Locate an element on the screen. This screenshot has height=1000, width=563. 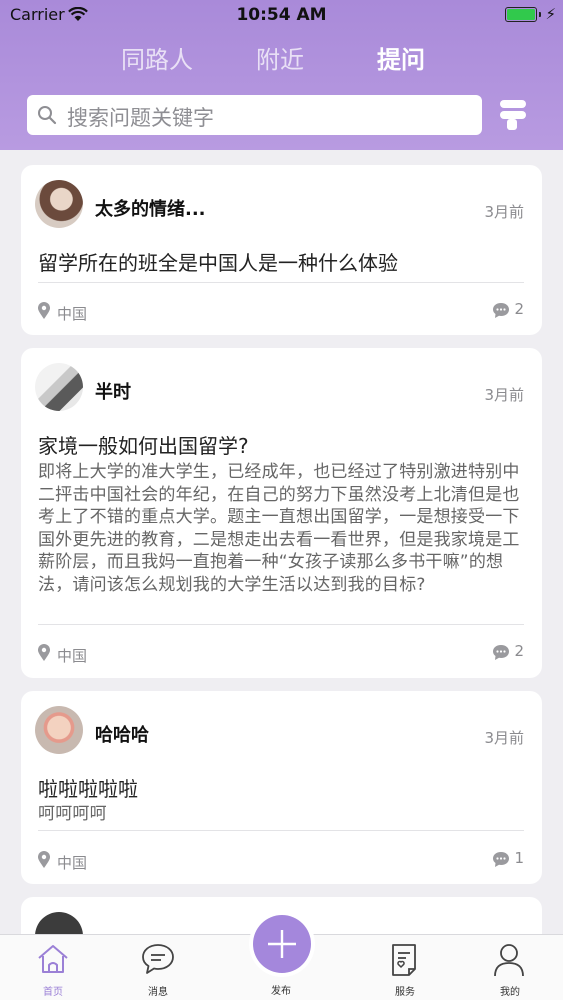
battery-tip is located at coordinates (540, 14).